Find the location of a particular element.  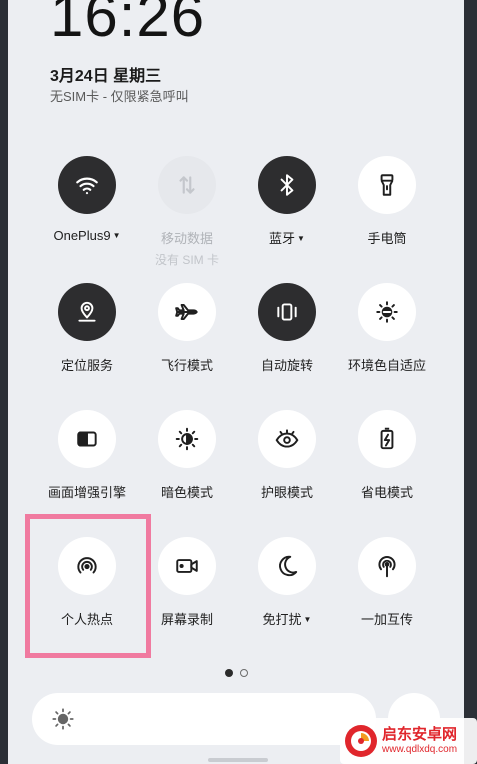

tile-auto-rotate: 自动旋转 is located at coordinates (287, 343).